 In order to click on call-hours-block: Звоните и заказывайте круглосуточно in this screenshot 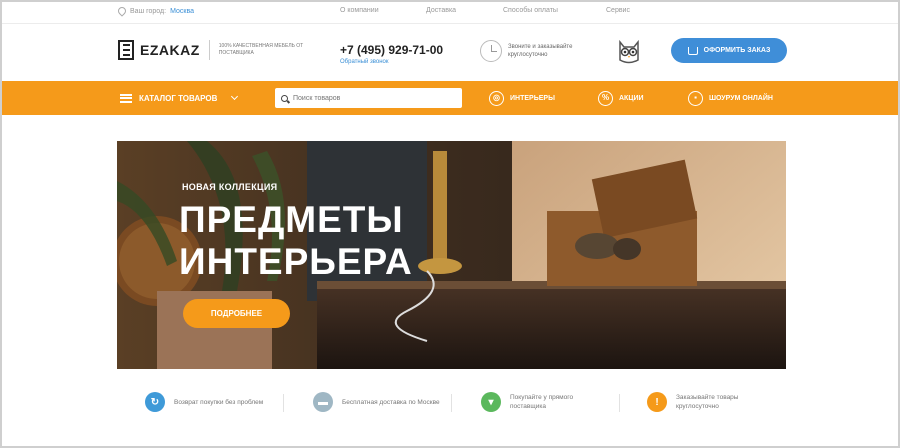, I will do `click(540, 51)`.